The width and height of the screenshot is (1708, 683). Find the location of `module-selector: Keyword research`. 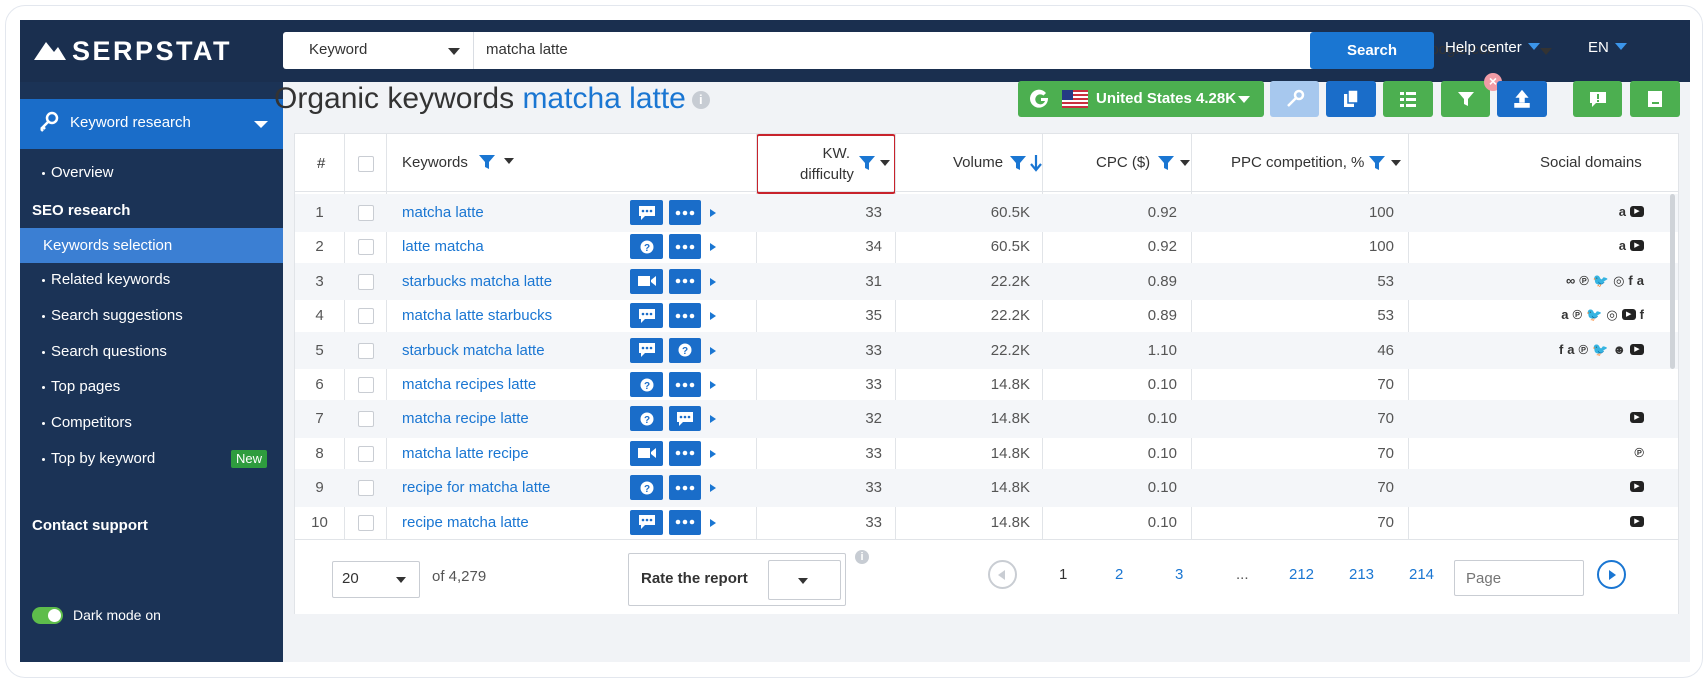

module-selector: Keyword research is located at coordinates (151, 124).